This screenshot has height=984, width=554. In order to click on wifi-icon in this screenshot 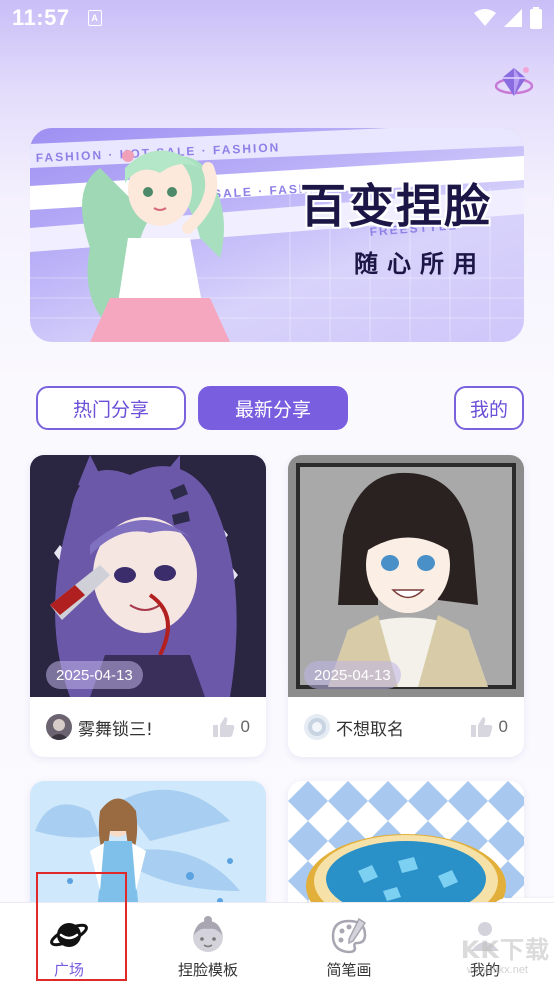, I will do `click(485, 17)`.